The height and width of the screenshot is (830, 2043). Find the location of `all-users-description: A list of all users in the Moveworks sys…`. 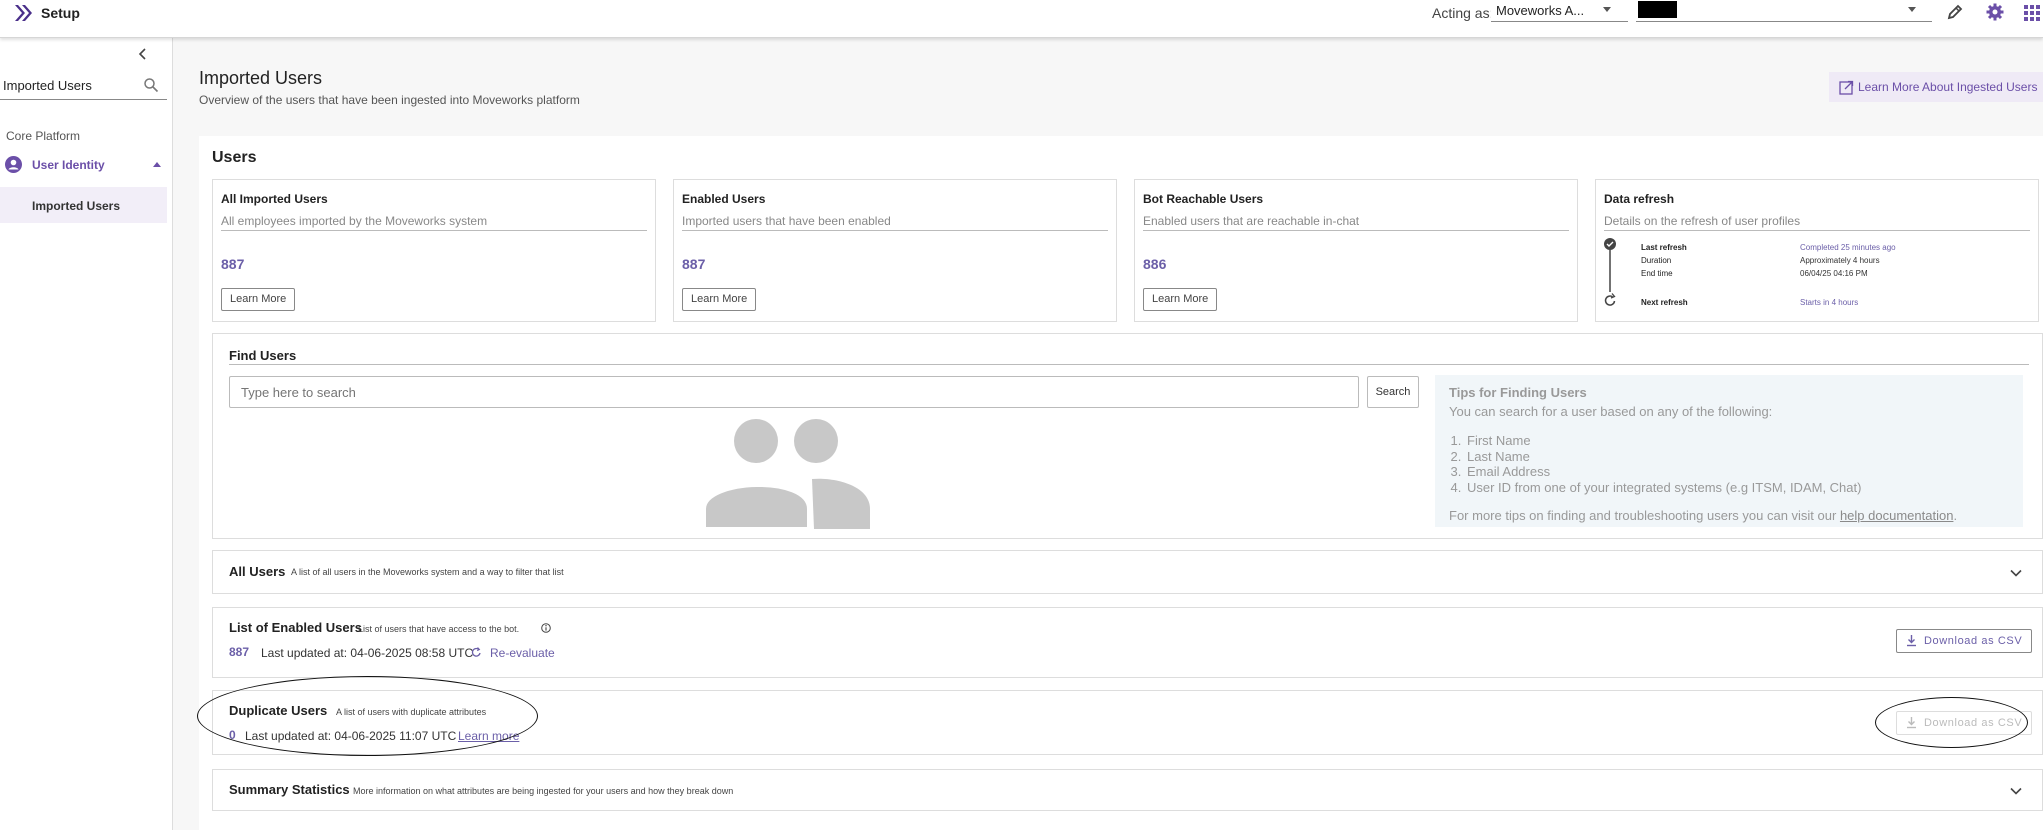

all-users-description: A list of all users in the Moveworks sys… is located at coordinates (427, 572).